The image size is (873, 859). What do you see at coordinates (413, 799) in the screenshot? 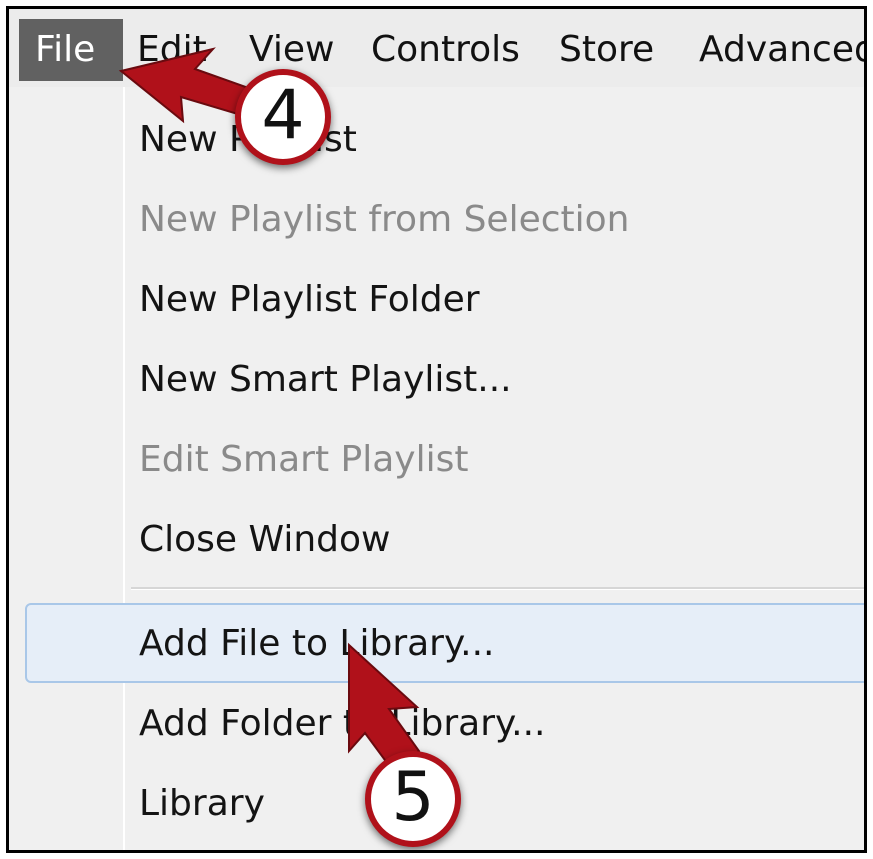
I see `step-5-callout: 5` at bounding box center [413, 799].